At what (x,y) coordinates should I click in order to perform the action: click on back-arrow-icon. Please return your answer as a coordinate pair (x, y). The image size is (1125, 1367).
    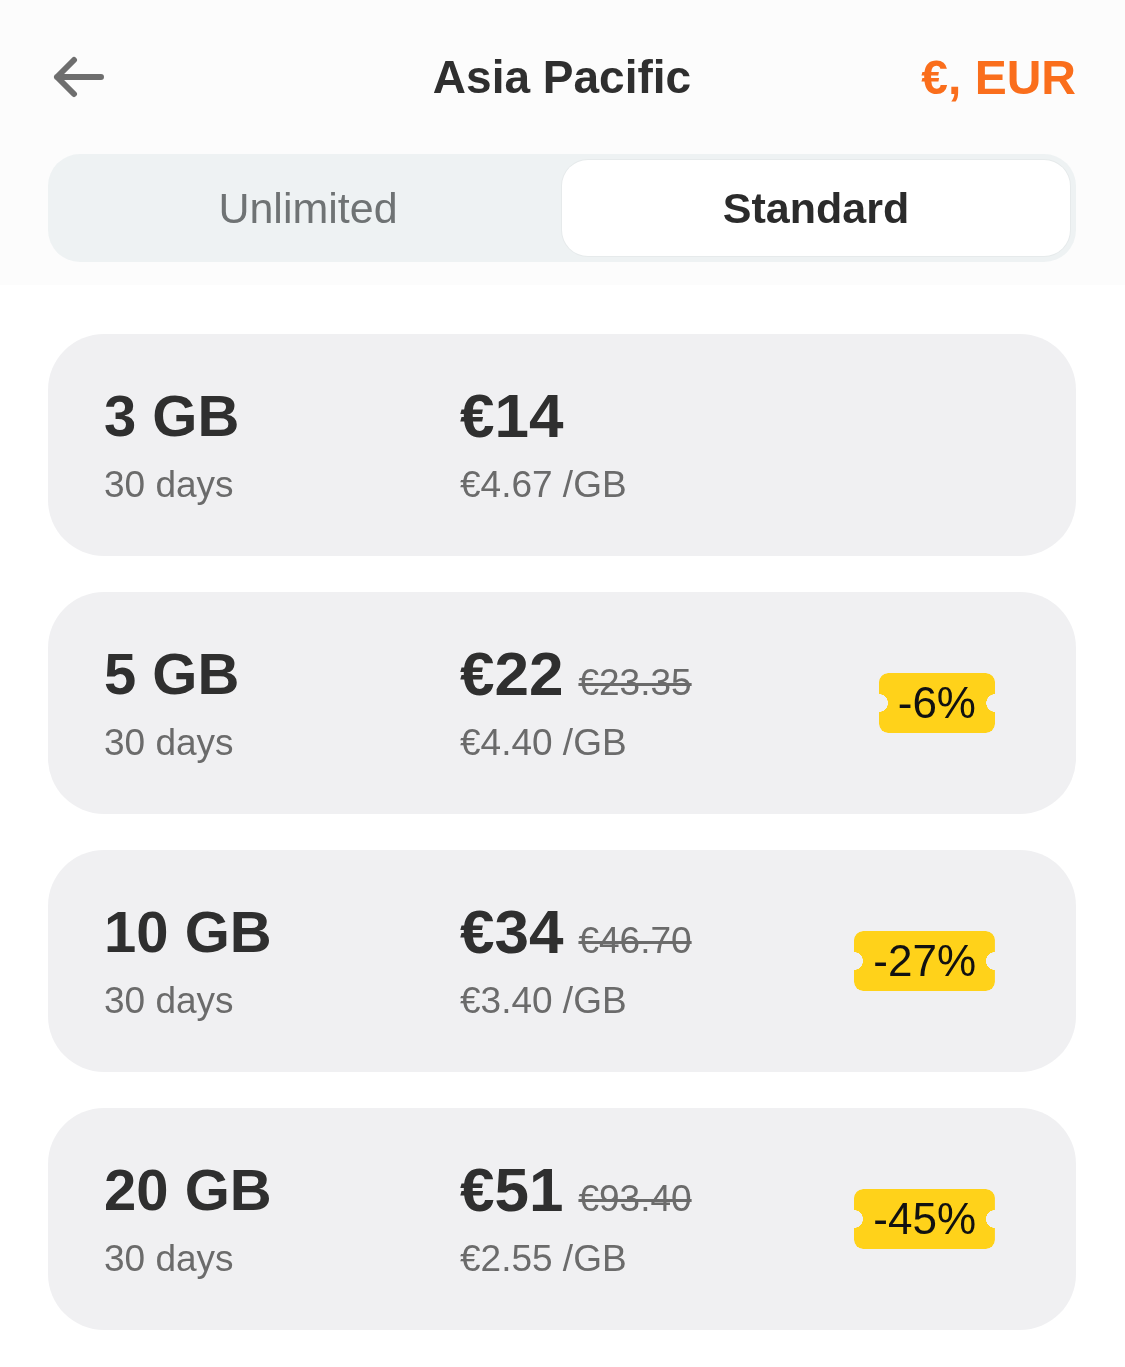
    Looking at the image, I should click on (78, 77).